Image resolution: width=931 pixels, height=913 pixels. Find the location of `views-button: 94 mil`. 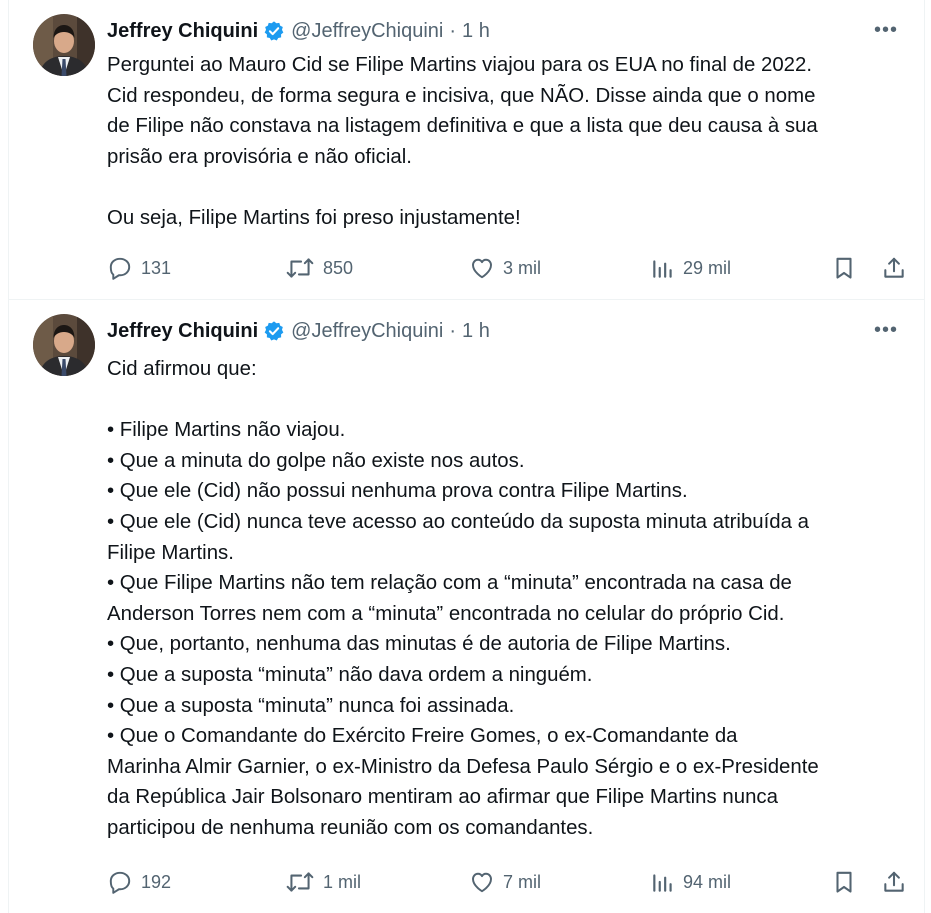

views-button: 94 mil is located at coordinates (691, 882).